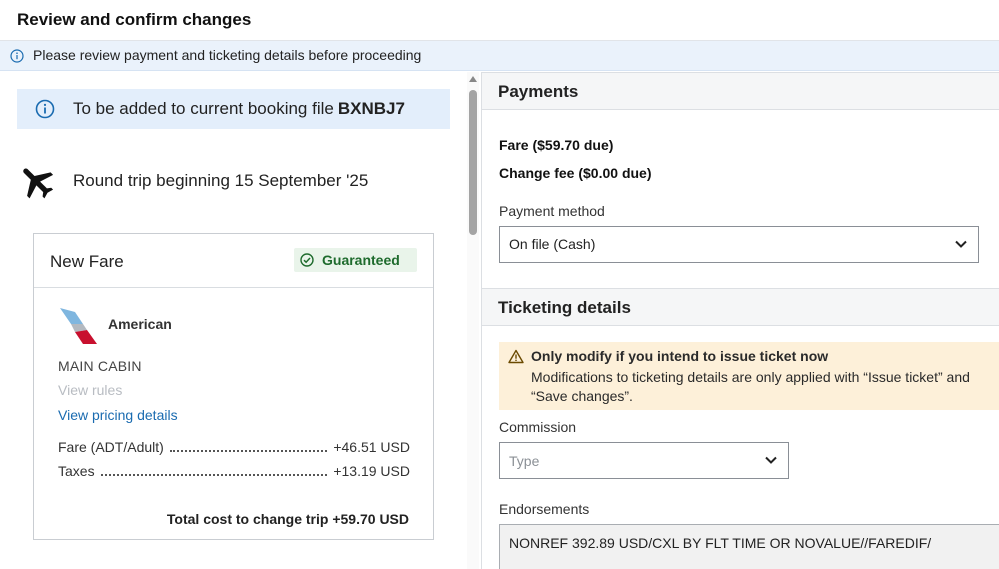 Image resolution: width=999 pixels, height=569 pixels. Describe the element at coordinates (287, 519) in the screenshot. I see `total-cost: Total cost to change trip +59.70 USD` at that location.